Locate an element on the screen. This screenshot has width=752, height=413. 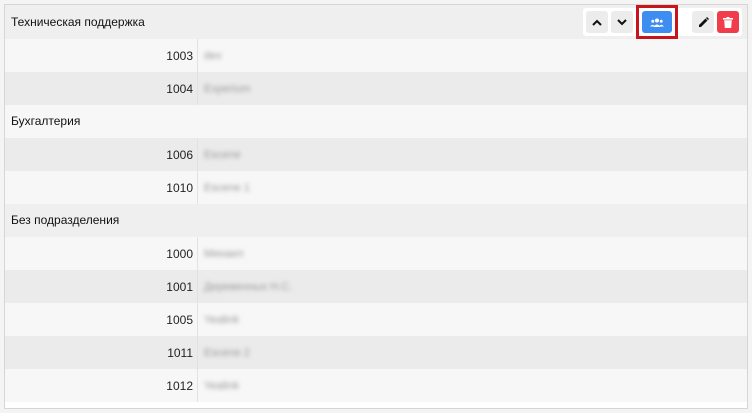
group-users-icon is located at coordinates (657, 22).